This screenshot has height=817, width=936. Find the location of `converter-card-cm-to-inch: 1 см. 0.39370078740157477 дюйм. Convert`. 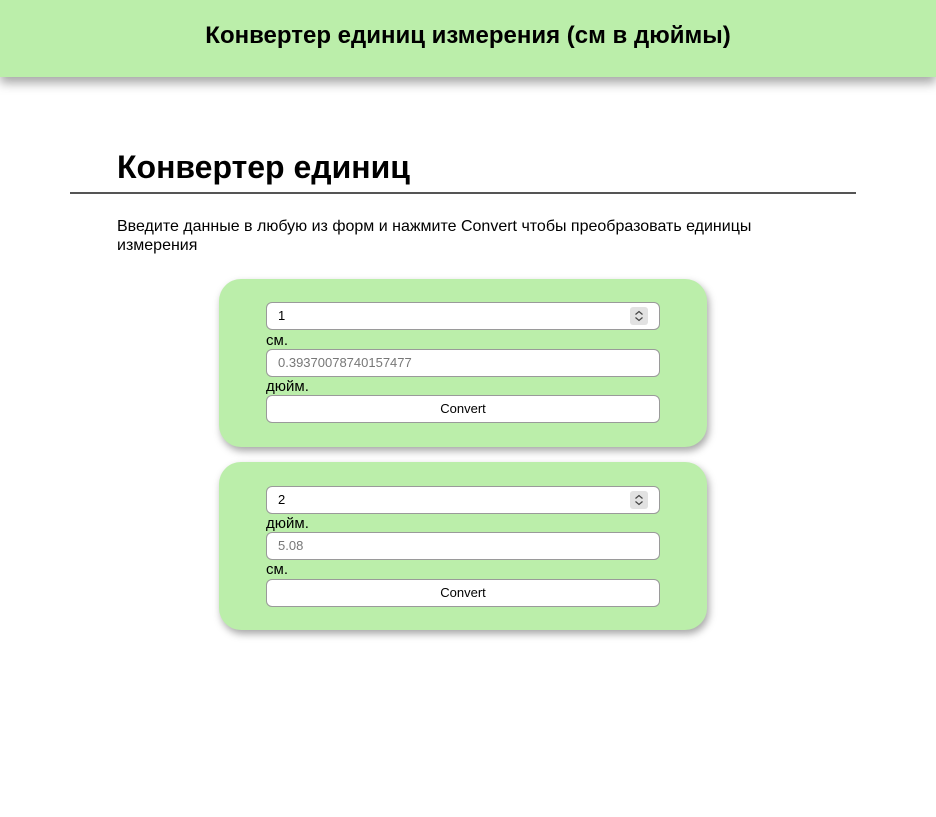

converter-card-cm-to-inch: 1 см. 0.39370078740157477 дюйм. Convert is located at coordinates (463, 363).